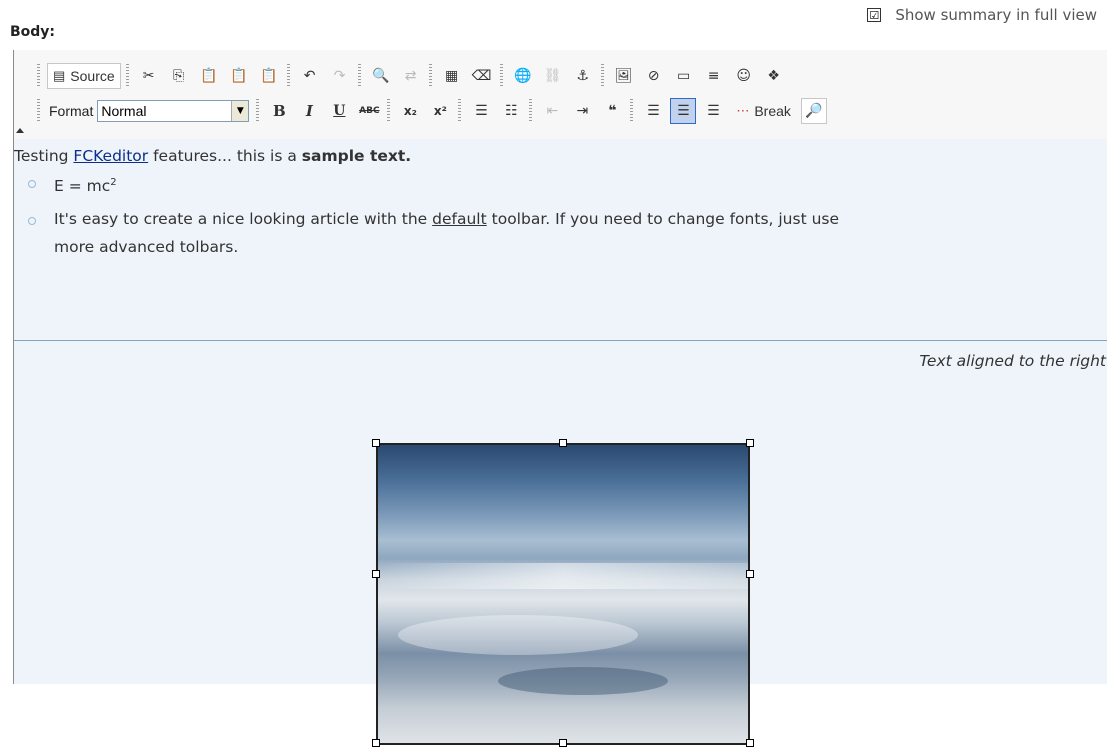 This screenshot has height=747, width=1107. Describe the element at coordinates (369, 111) in the screenshot. I see `strikethrough-button: ABC` at that location.